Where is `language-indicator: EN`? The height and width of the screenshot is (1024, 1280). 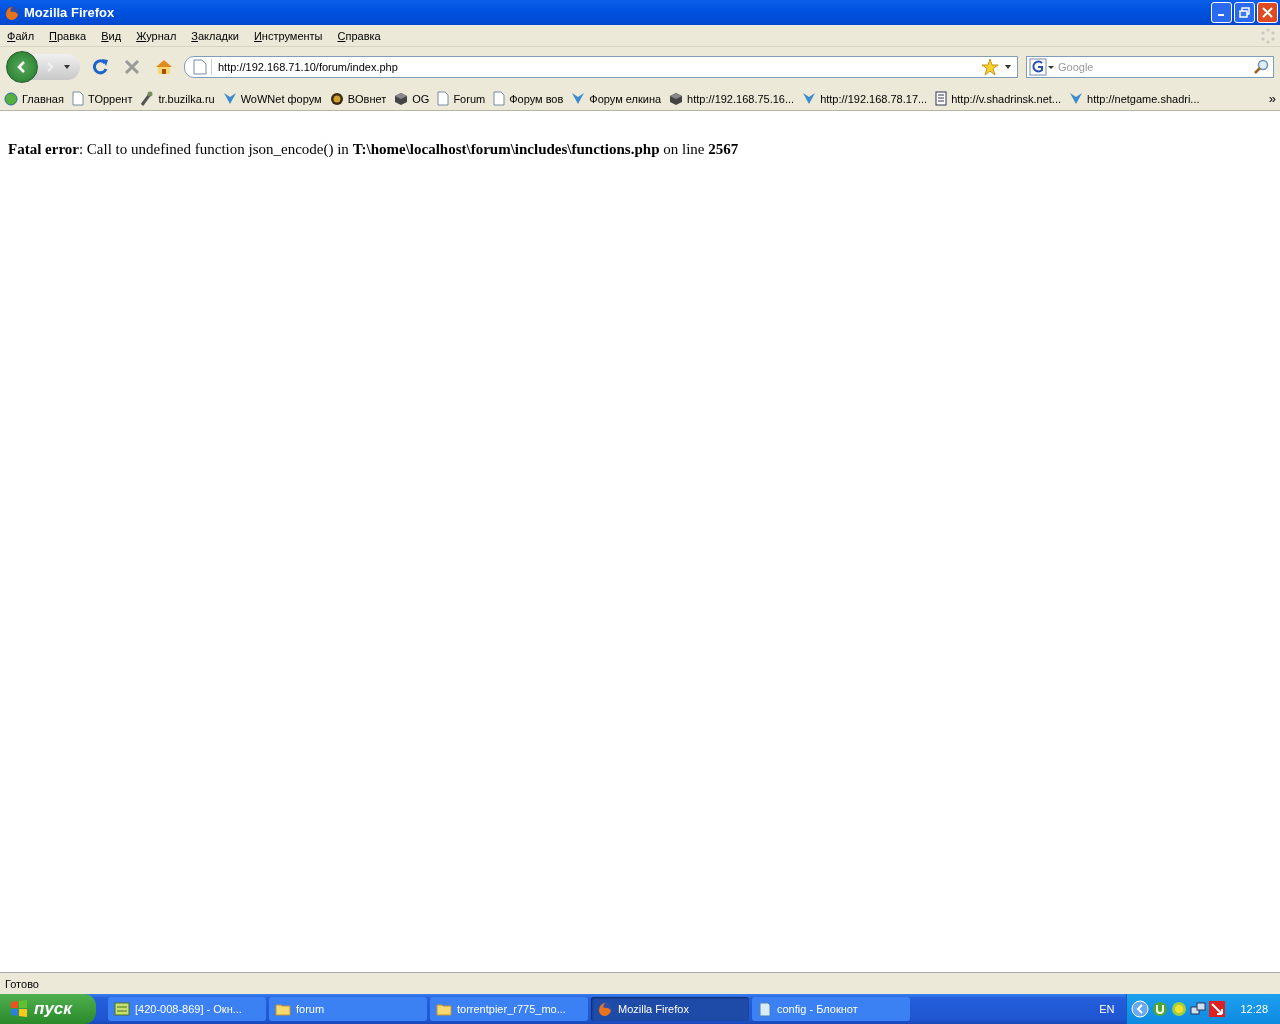 language-indicator: EN is located at coordinates (1107, 1009).